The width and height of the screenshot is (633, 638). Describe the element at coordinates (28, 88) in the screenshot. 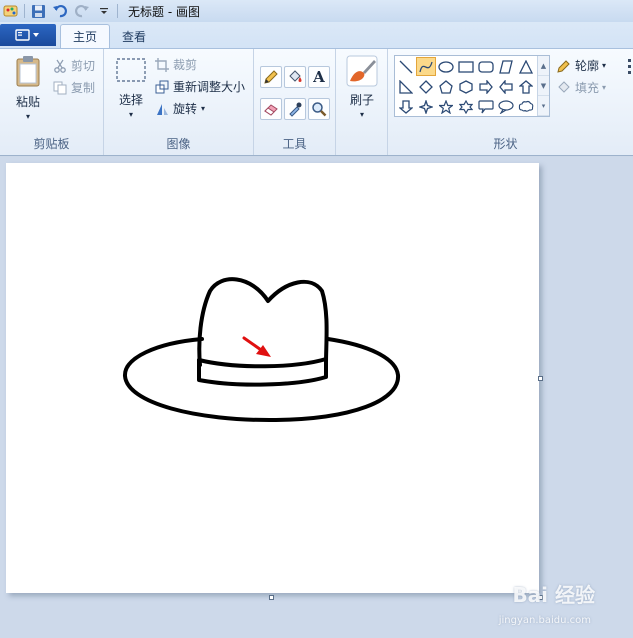

I see `paste-button: 粘贴 ▾` at that location.